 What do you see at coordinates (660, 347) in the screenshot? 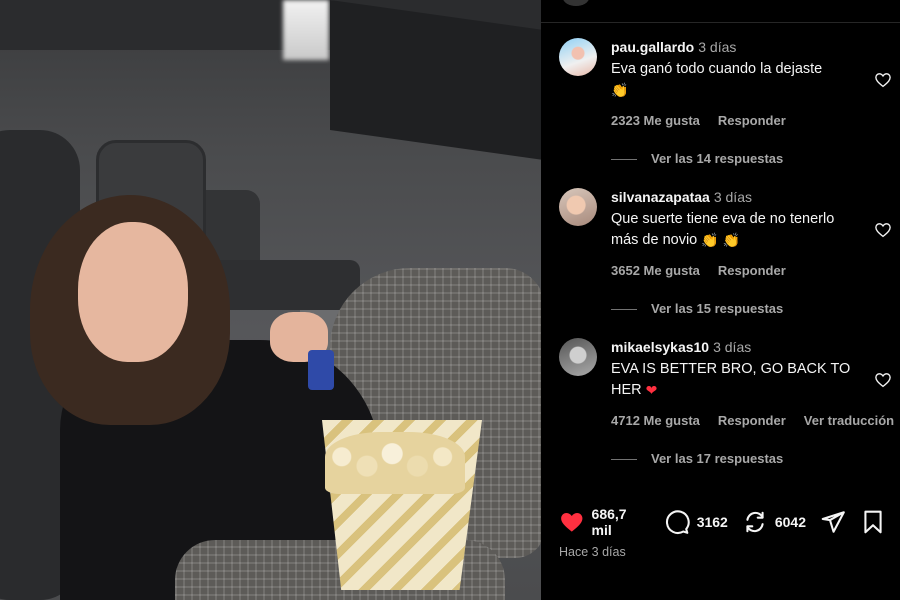
I see `comment-username: mikaelsykas10` at bounding box center [660, 347].